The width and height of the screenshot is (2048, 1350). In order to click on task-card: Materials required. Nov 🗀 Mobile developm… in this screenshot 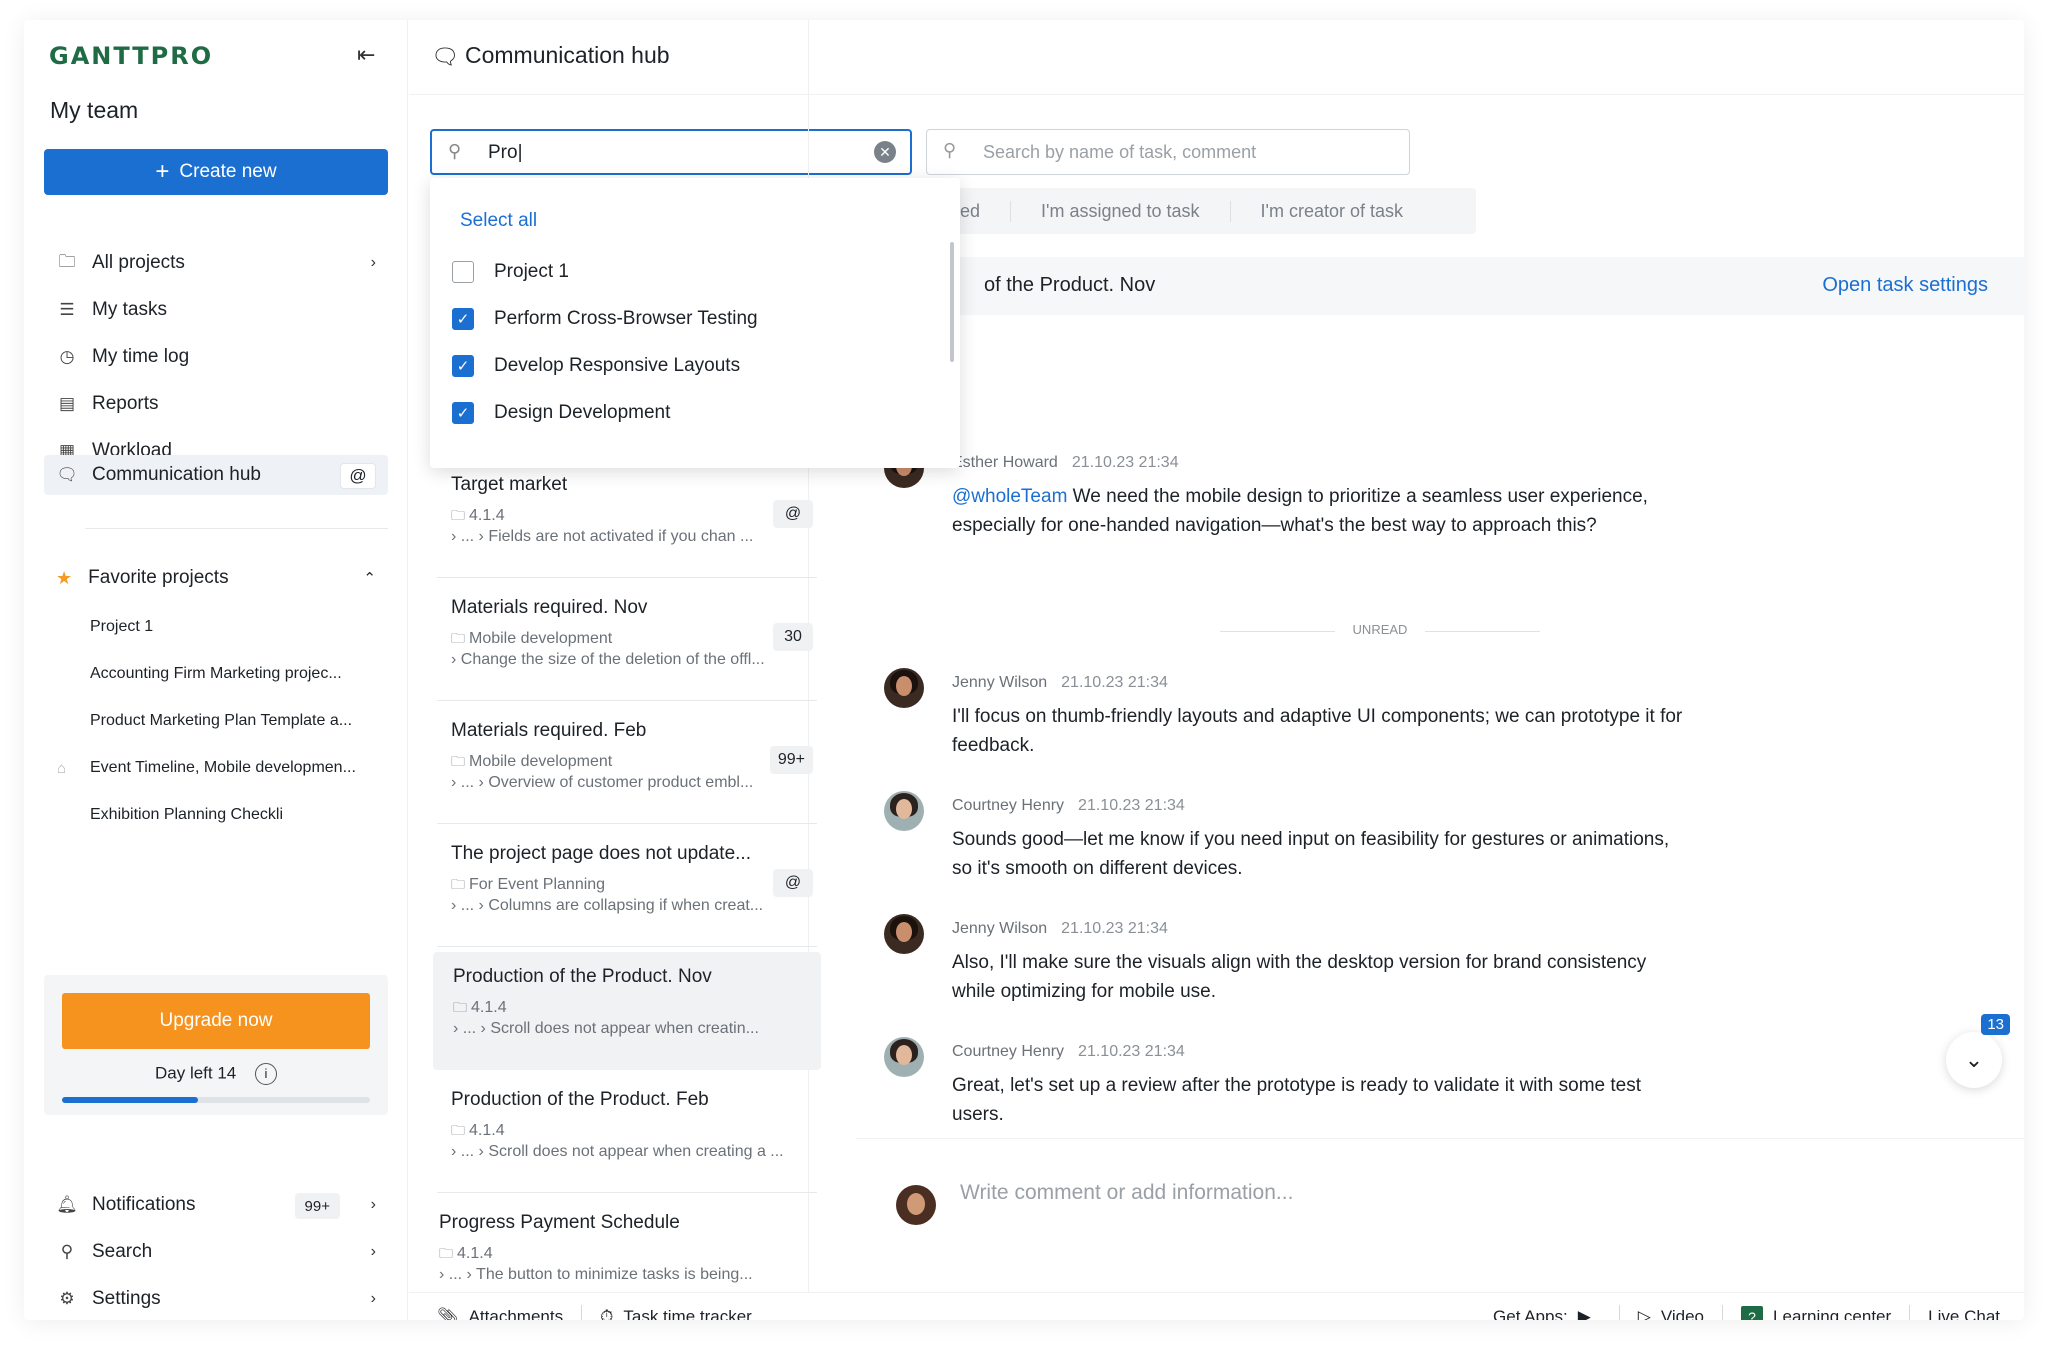, I will do `click(627, 642)`.